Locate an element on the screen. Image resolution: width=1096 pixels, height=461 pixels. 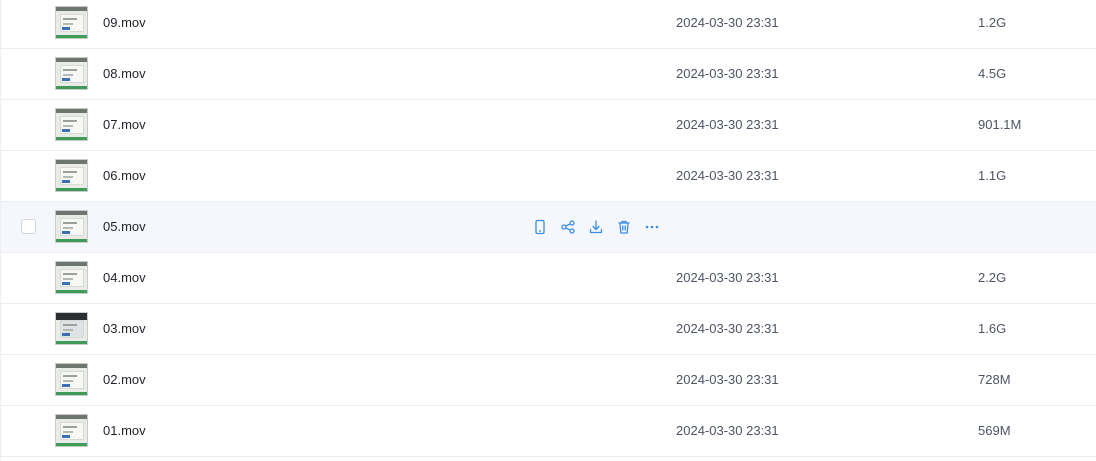
file-name: 05.mov is located at coordinates (124, 227).